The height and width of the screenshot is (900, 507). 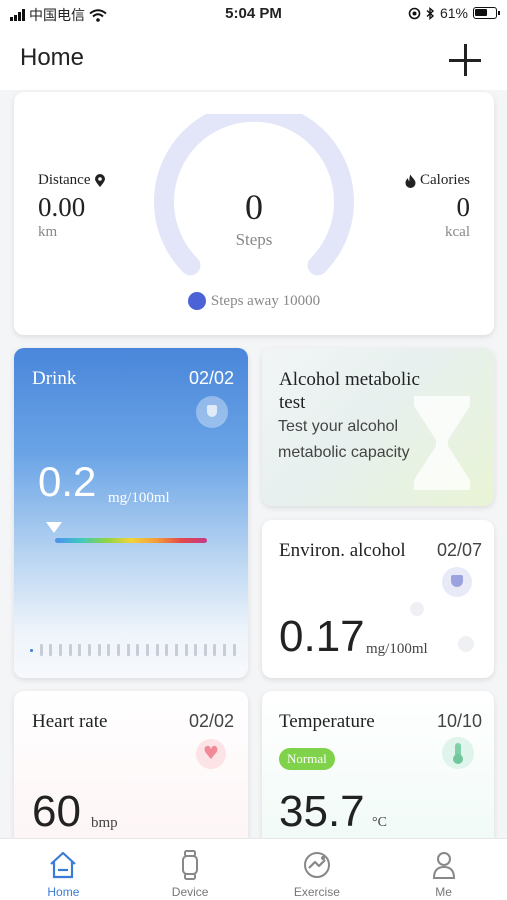 What do you see at coordinates (48, 232) in the screenshot?
I see `distance-unit: km` at bounding box center [48, 232].